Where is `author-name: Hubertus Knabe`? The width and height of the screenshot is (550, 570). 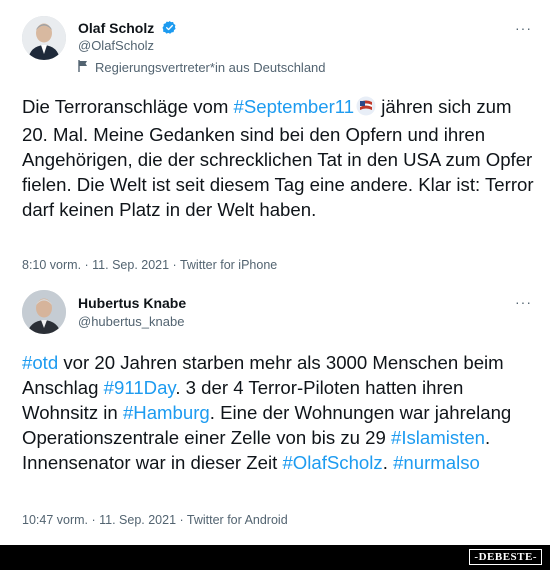
author-name: Hubertus Knabe is located at coordinates (132, 303).